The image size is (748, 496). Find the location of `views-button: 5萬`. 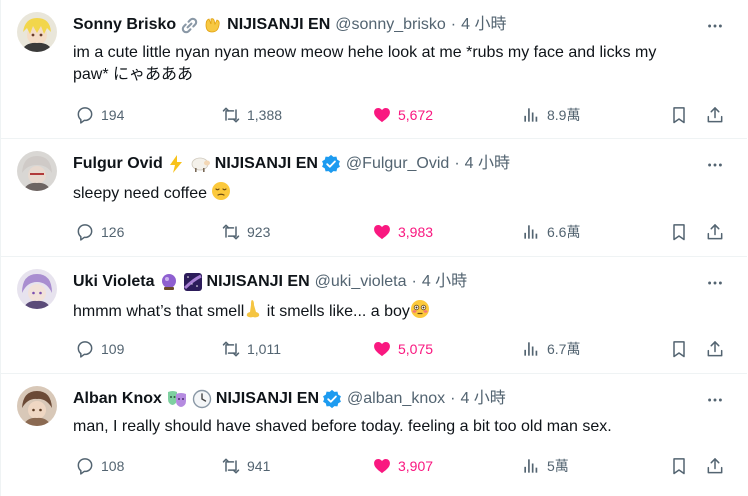

views-button: 5萬 is located at coordinates (545, 466).